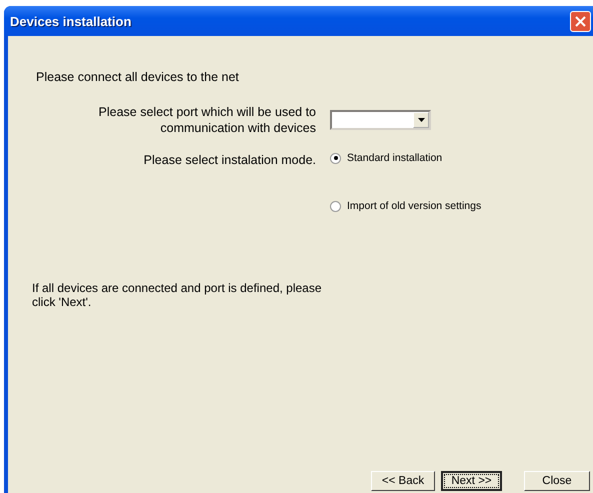 The height and width of the screenshot is (493, 593). Describe the element at coordinates (471, 481) in the screenshot. I see `dialog-button: Next >>` at that location.